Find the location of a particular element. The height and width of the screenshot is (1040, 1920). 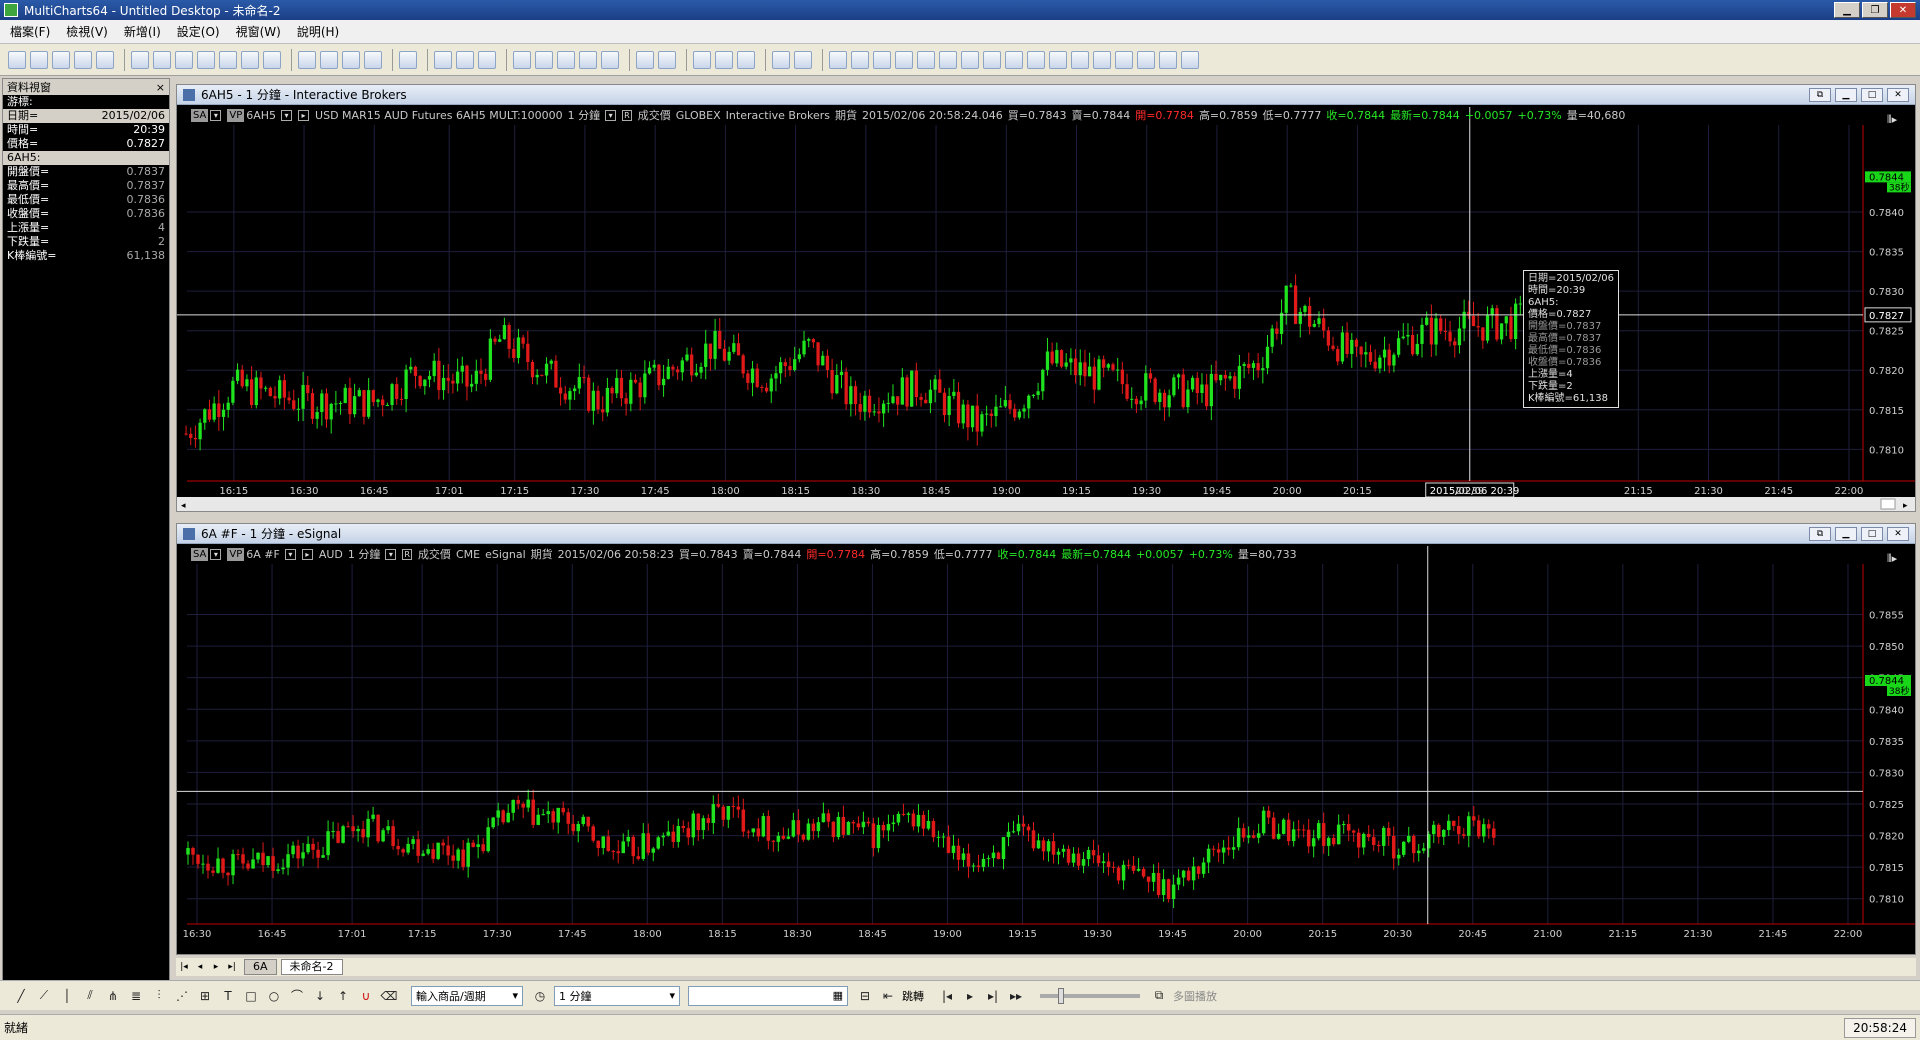

zoom-y-icon is located at coordinates (904, 59).